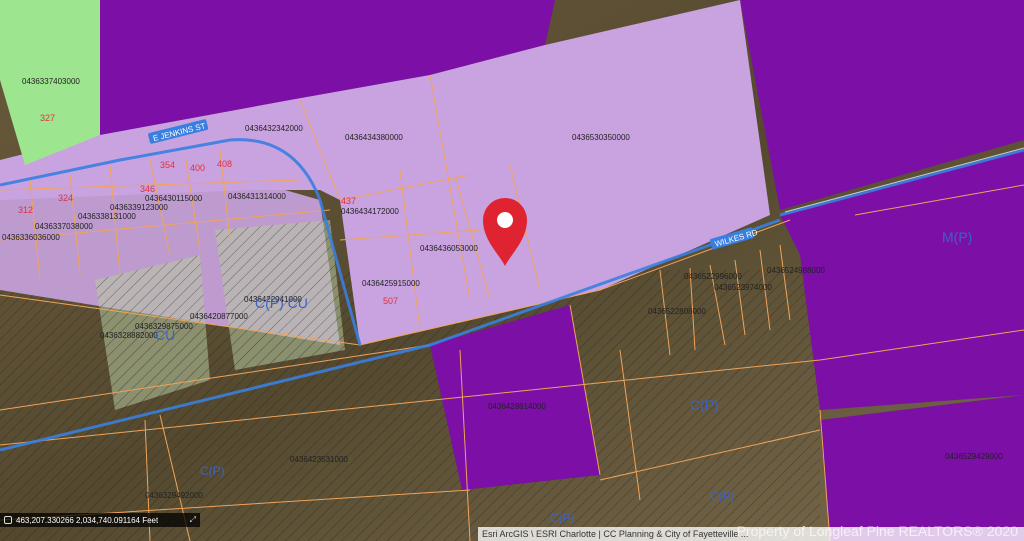 The height and width of the screenshot is (541, 1024). Describe the element at coordinates (743, 287) in the screenshot. I see `parcel-id: 0436523974000` at that location.